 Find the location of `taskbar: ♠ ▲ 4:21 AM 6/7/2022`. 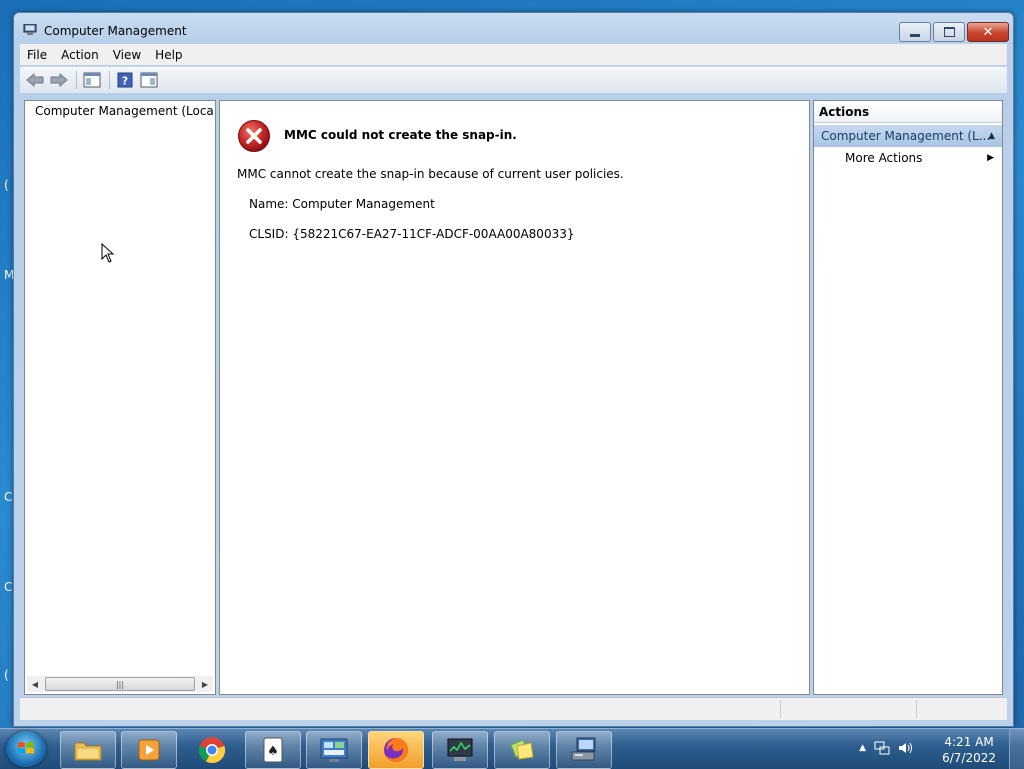

taskbar: ♠ ▲ 4:21 AM 6/7/2022 is located at coordinates (512, 748).